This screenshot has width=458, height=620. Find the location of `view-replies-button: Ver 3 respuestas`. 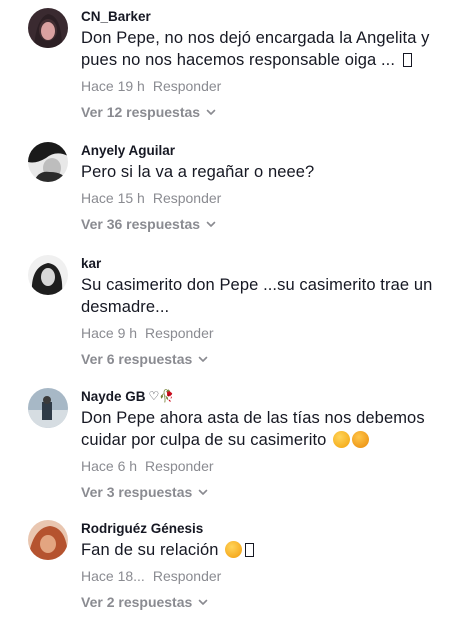

view-replies-button: Ver 3 respuestas is located at coordinates (259, 492).